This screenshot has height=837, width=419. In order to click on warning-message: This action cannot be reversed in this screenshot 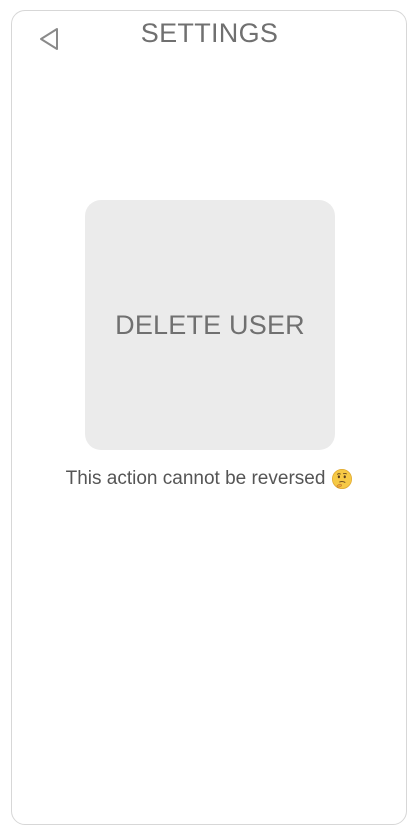, I will do `click(209, 479)`.